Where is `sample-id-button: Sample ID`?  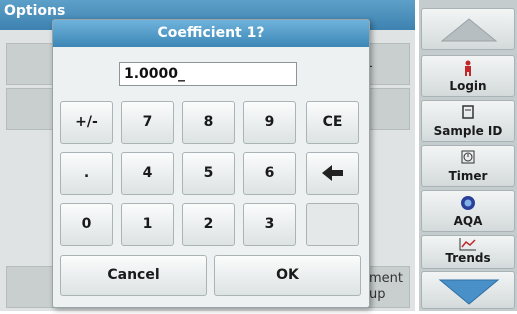 sample-id-button: Sample ID is located at coordinates (468, 121).